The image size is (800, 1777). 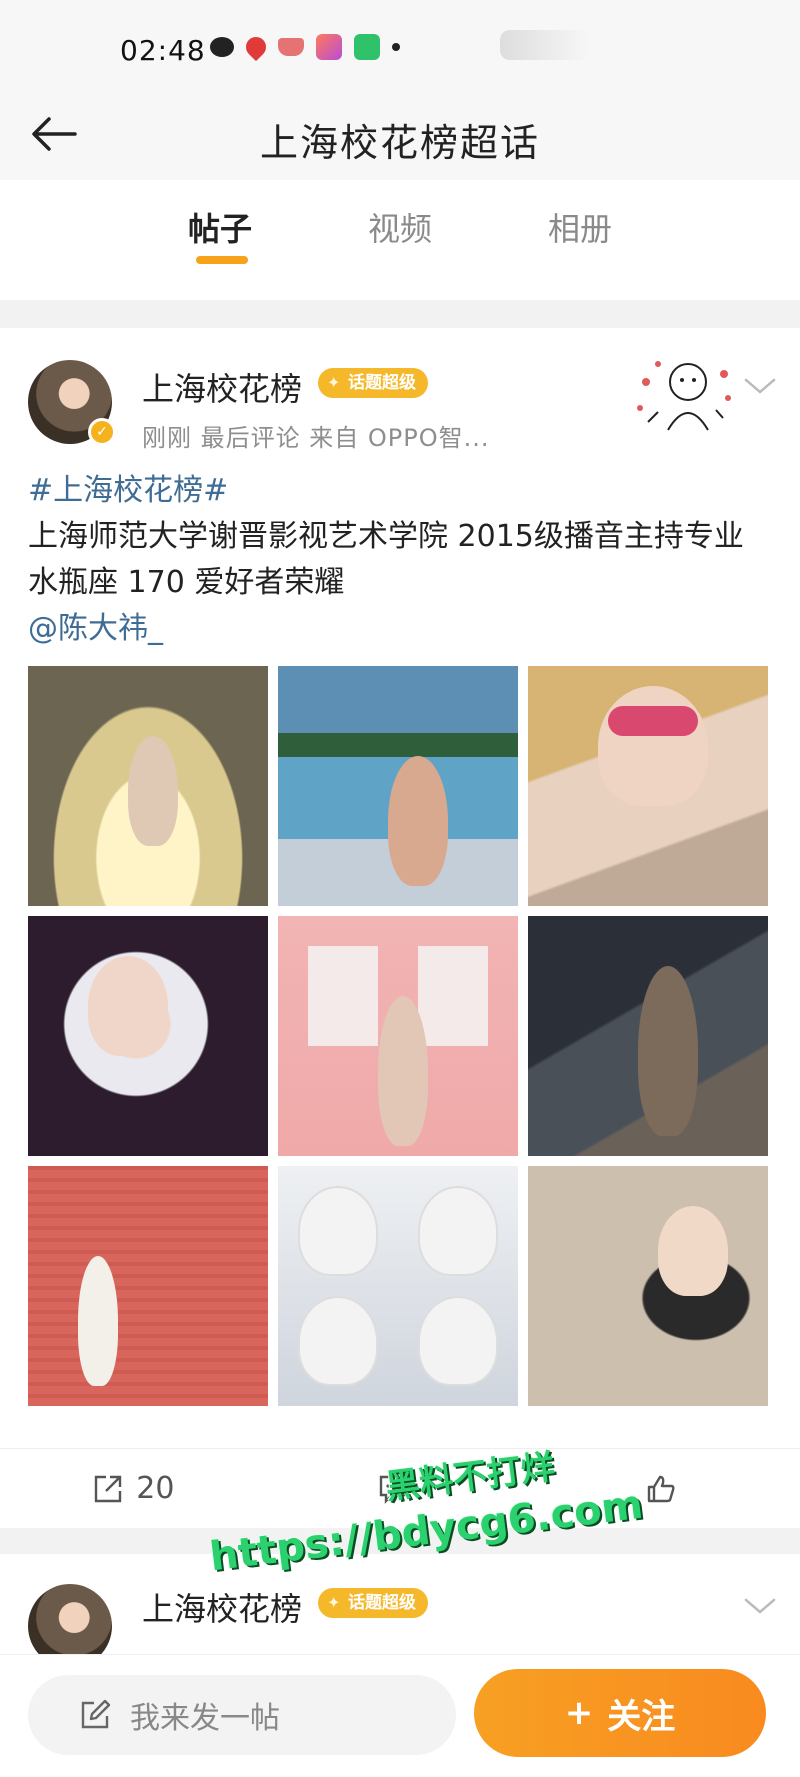 What do you see at coordinates (396, 47) in the screenshot?
I see `more-dot-icon` at bounding box center [396, 47].